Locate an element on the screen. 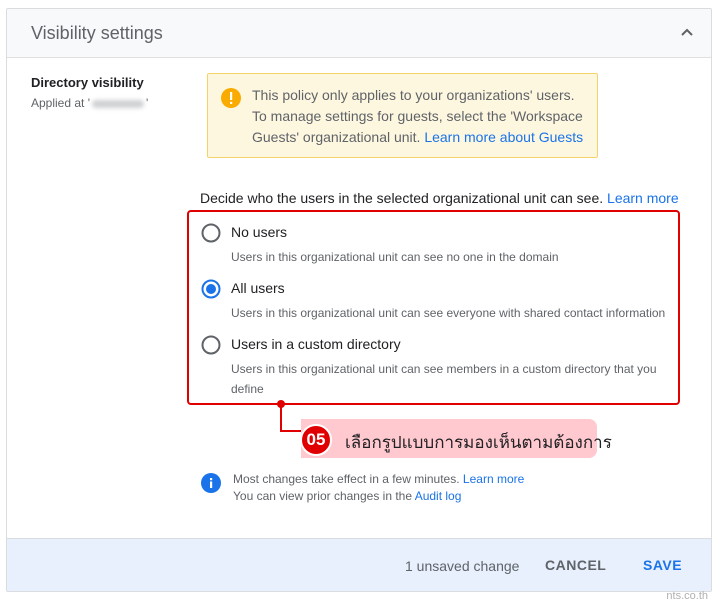 The image size is (720, 602). radio-all-users is located at coordinates (211, 289).